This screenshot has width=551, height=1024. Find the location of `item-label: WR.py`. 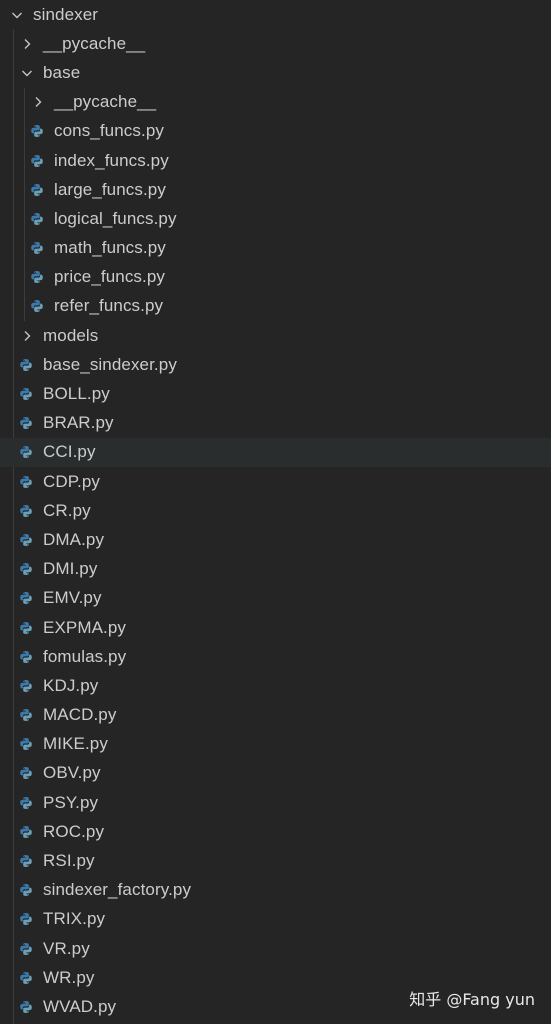

item-label: WR.py is located at coordinates (69, 977).